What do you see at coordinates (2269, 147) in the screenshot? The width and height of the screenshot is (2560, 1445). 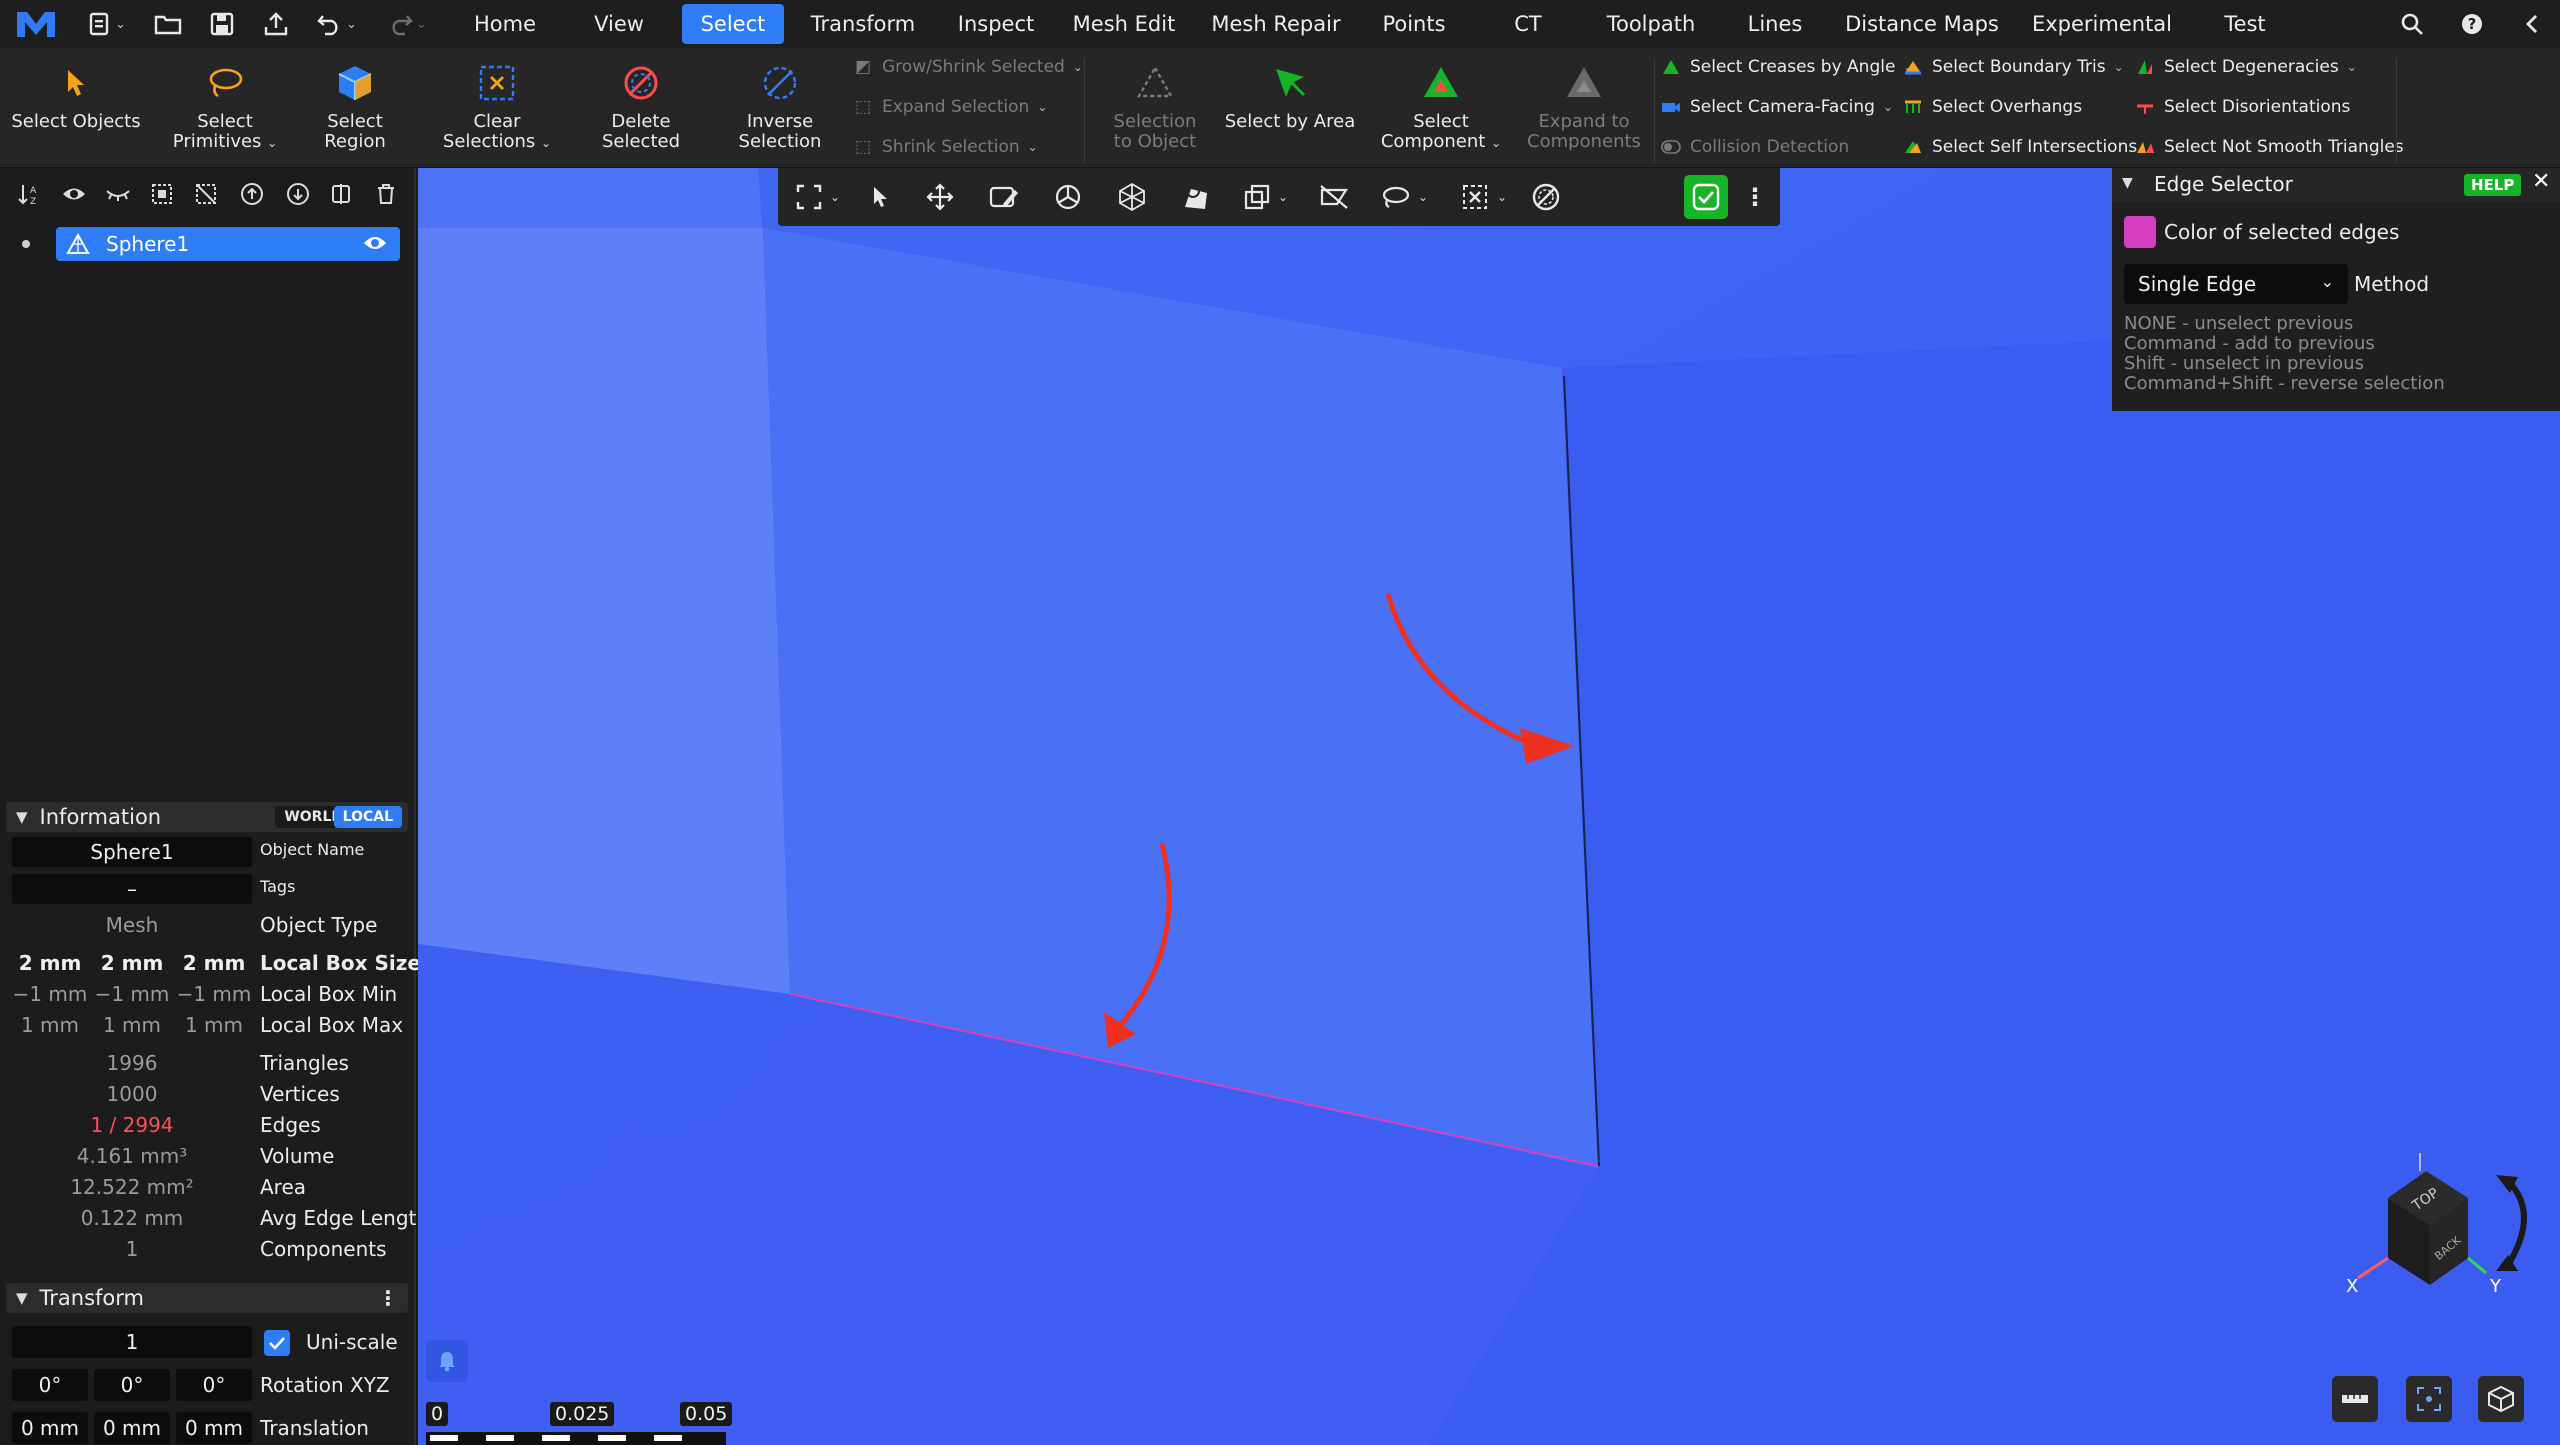 I see `select-not-smooth-triangles-button: Select Not Smooth Triangles` at bounding box center [2269, 147].